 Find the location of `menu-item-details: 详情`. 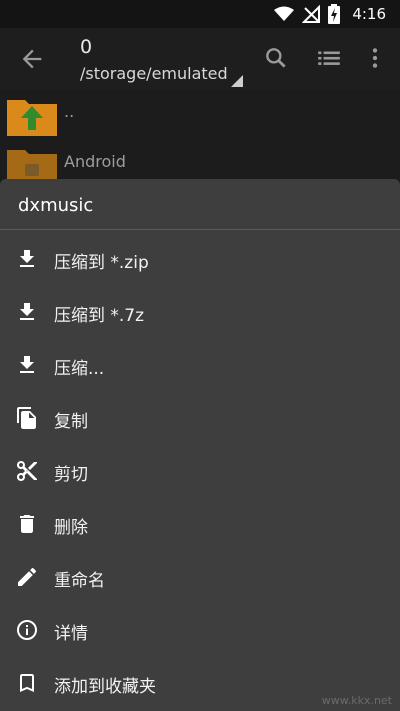

menu-item-details: 详情 is located at coordinates (200, 630).